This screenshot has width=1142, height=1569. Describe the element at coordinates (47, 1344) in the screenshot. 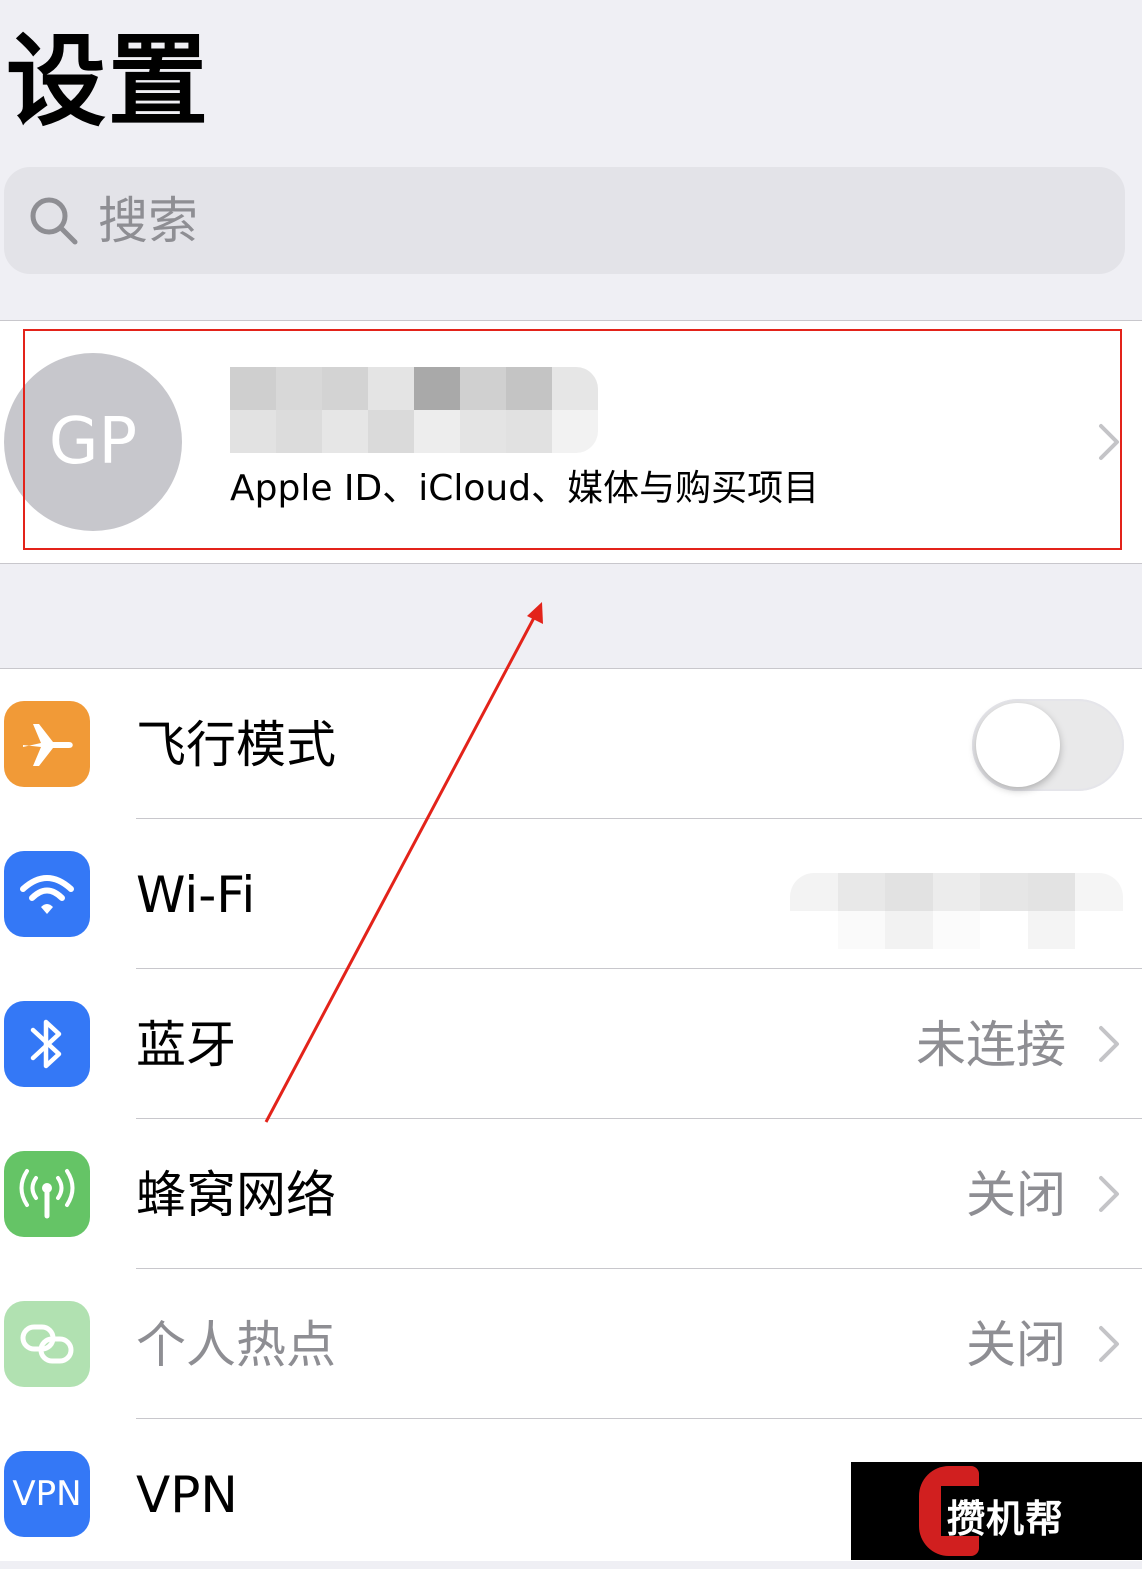

I see `hotspot-icon` at that location.